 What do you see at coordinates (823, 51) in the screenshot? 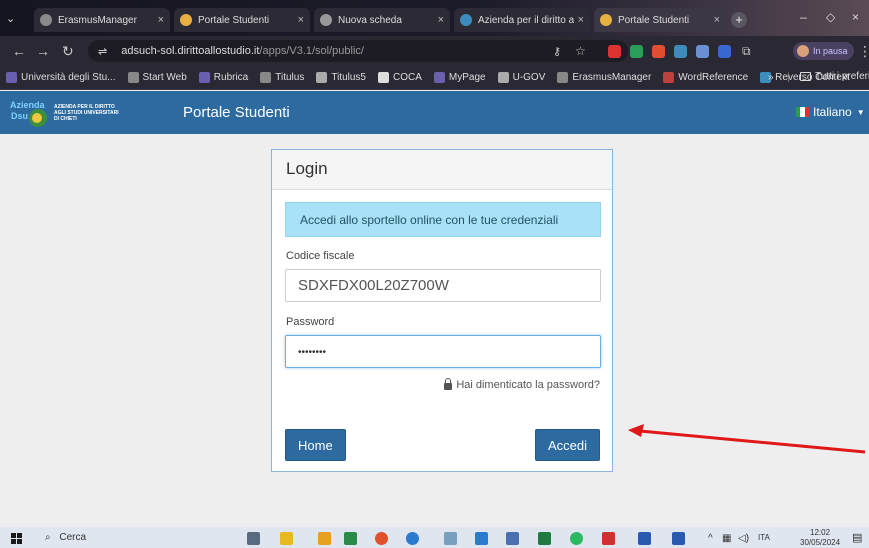
I see `profile-button: In pausa` at bounding box center [823, 51].